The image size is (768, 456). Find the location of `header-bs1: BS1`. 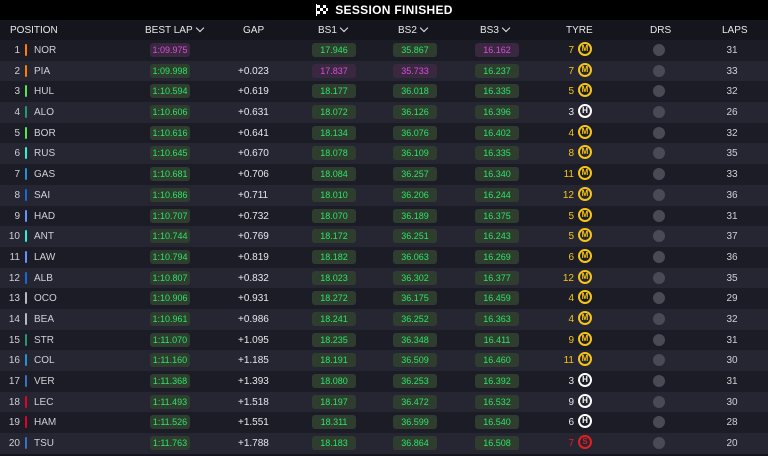

header-bs1: BS1 is located at coordinates (333, 29).